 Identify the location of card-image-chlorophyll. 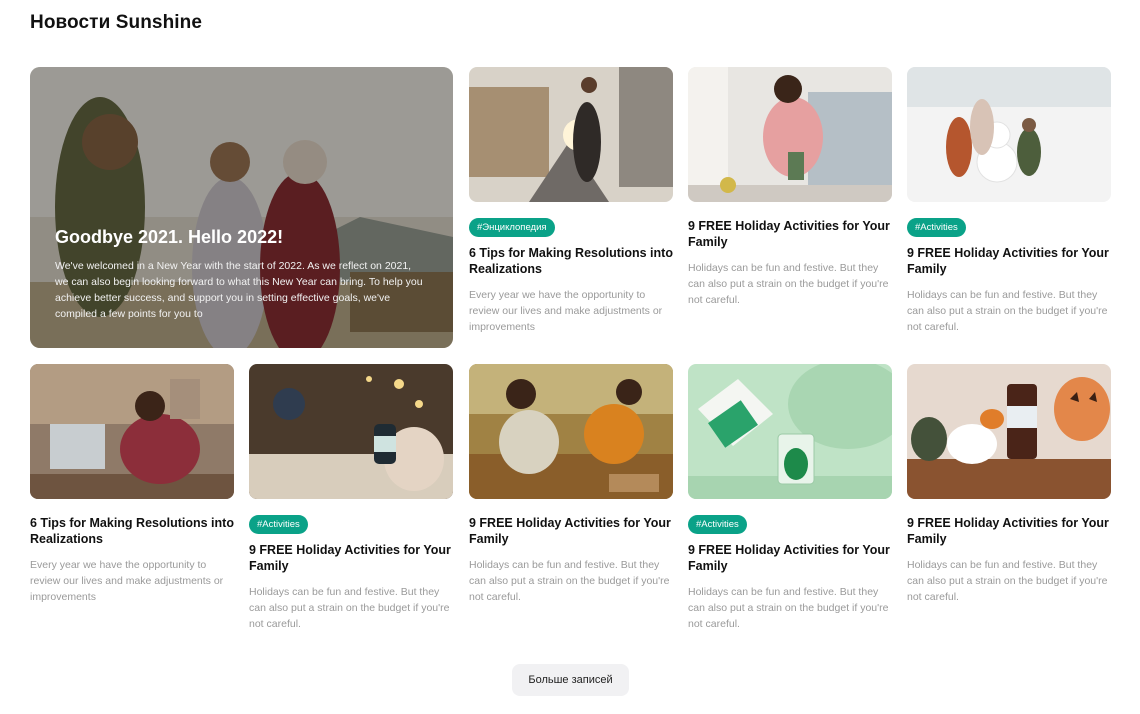
(790, 431).